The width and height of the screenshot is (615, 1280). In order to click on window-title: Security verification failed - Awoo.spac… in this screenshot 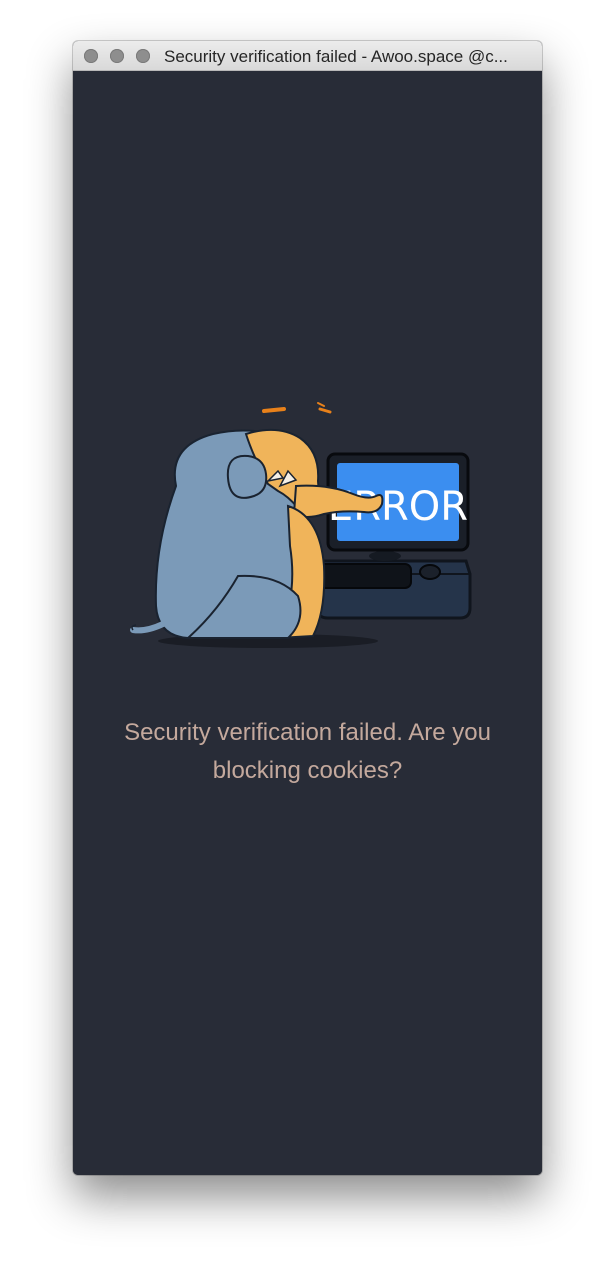, I will do `click(336, 56)`.